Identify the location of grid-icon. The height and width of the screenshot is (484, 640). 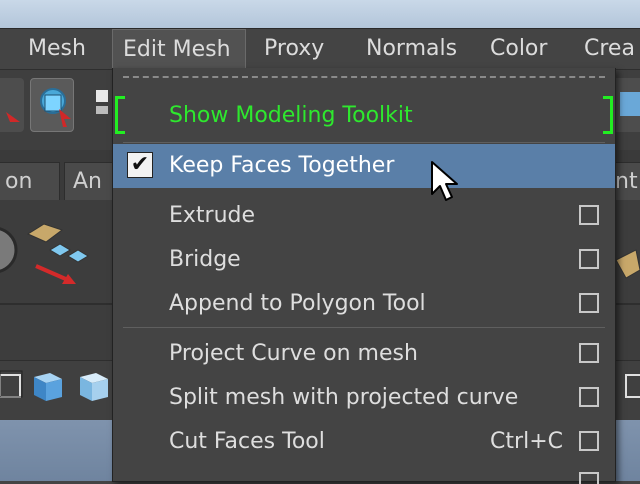
(102, 96).